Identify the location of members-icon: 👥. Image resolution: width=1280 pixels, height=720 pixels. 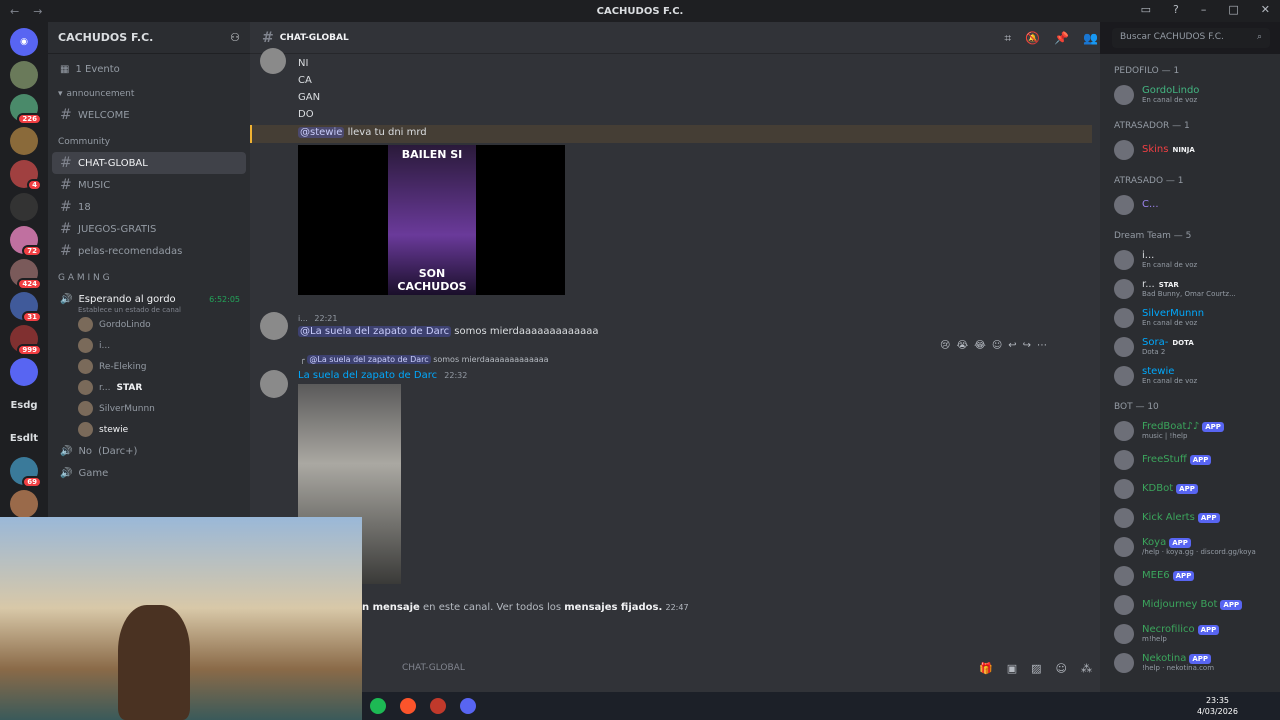
(1090, 38).